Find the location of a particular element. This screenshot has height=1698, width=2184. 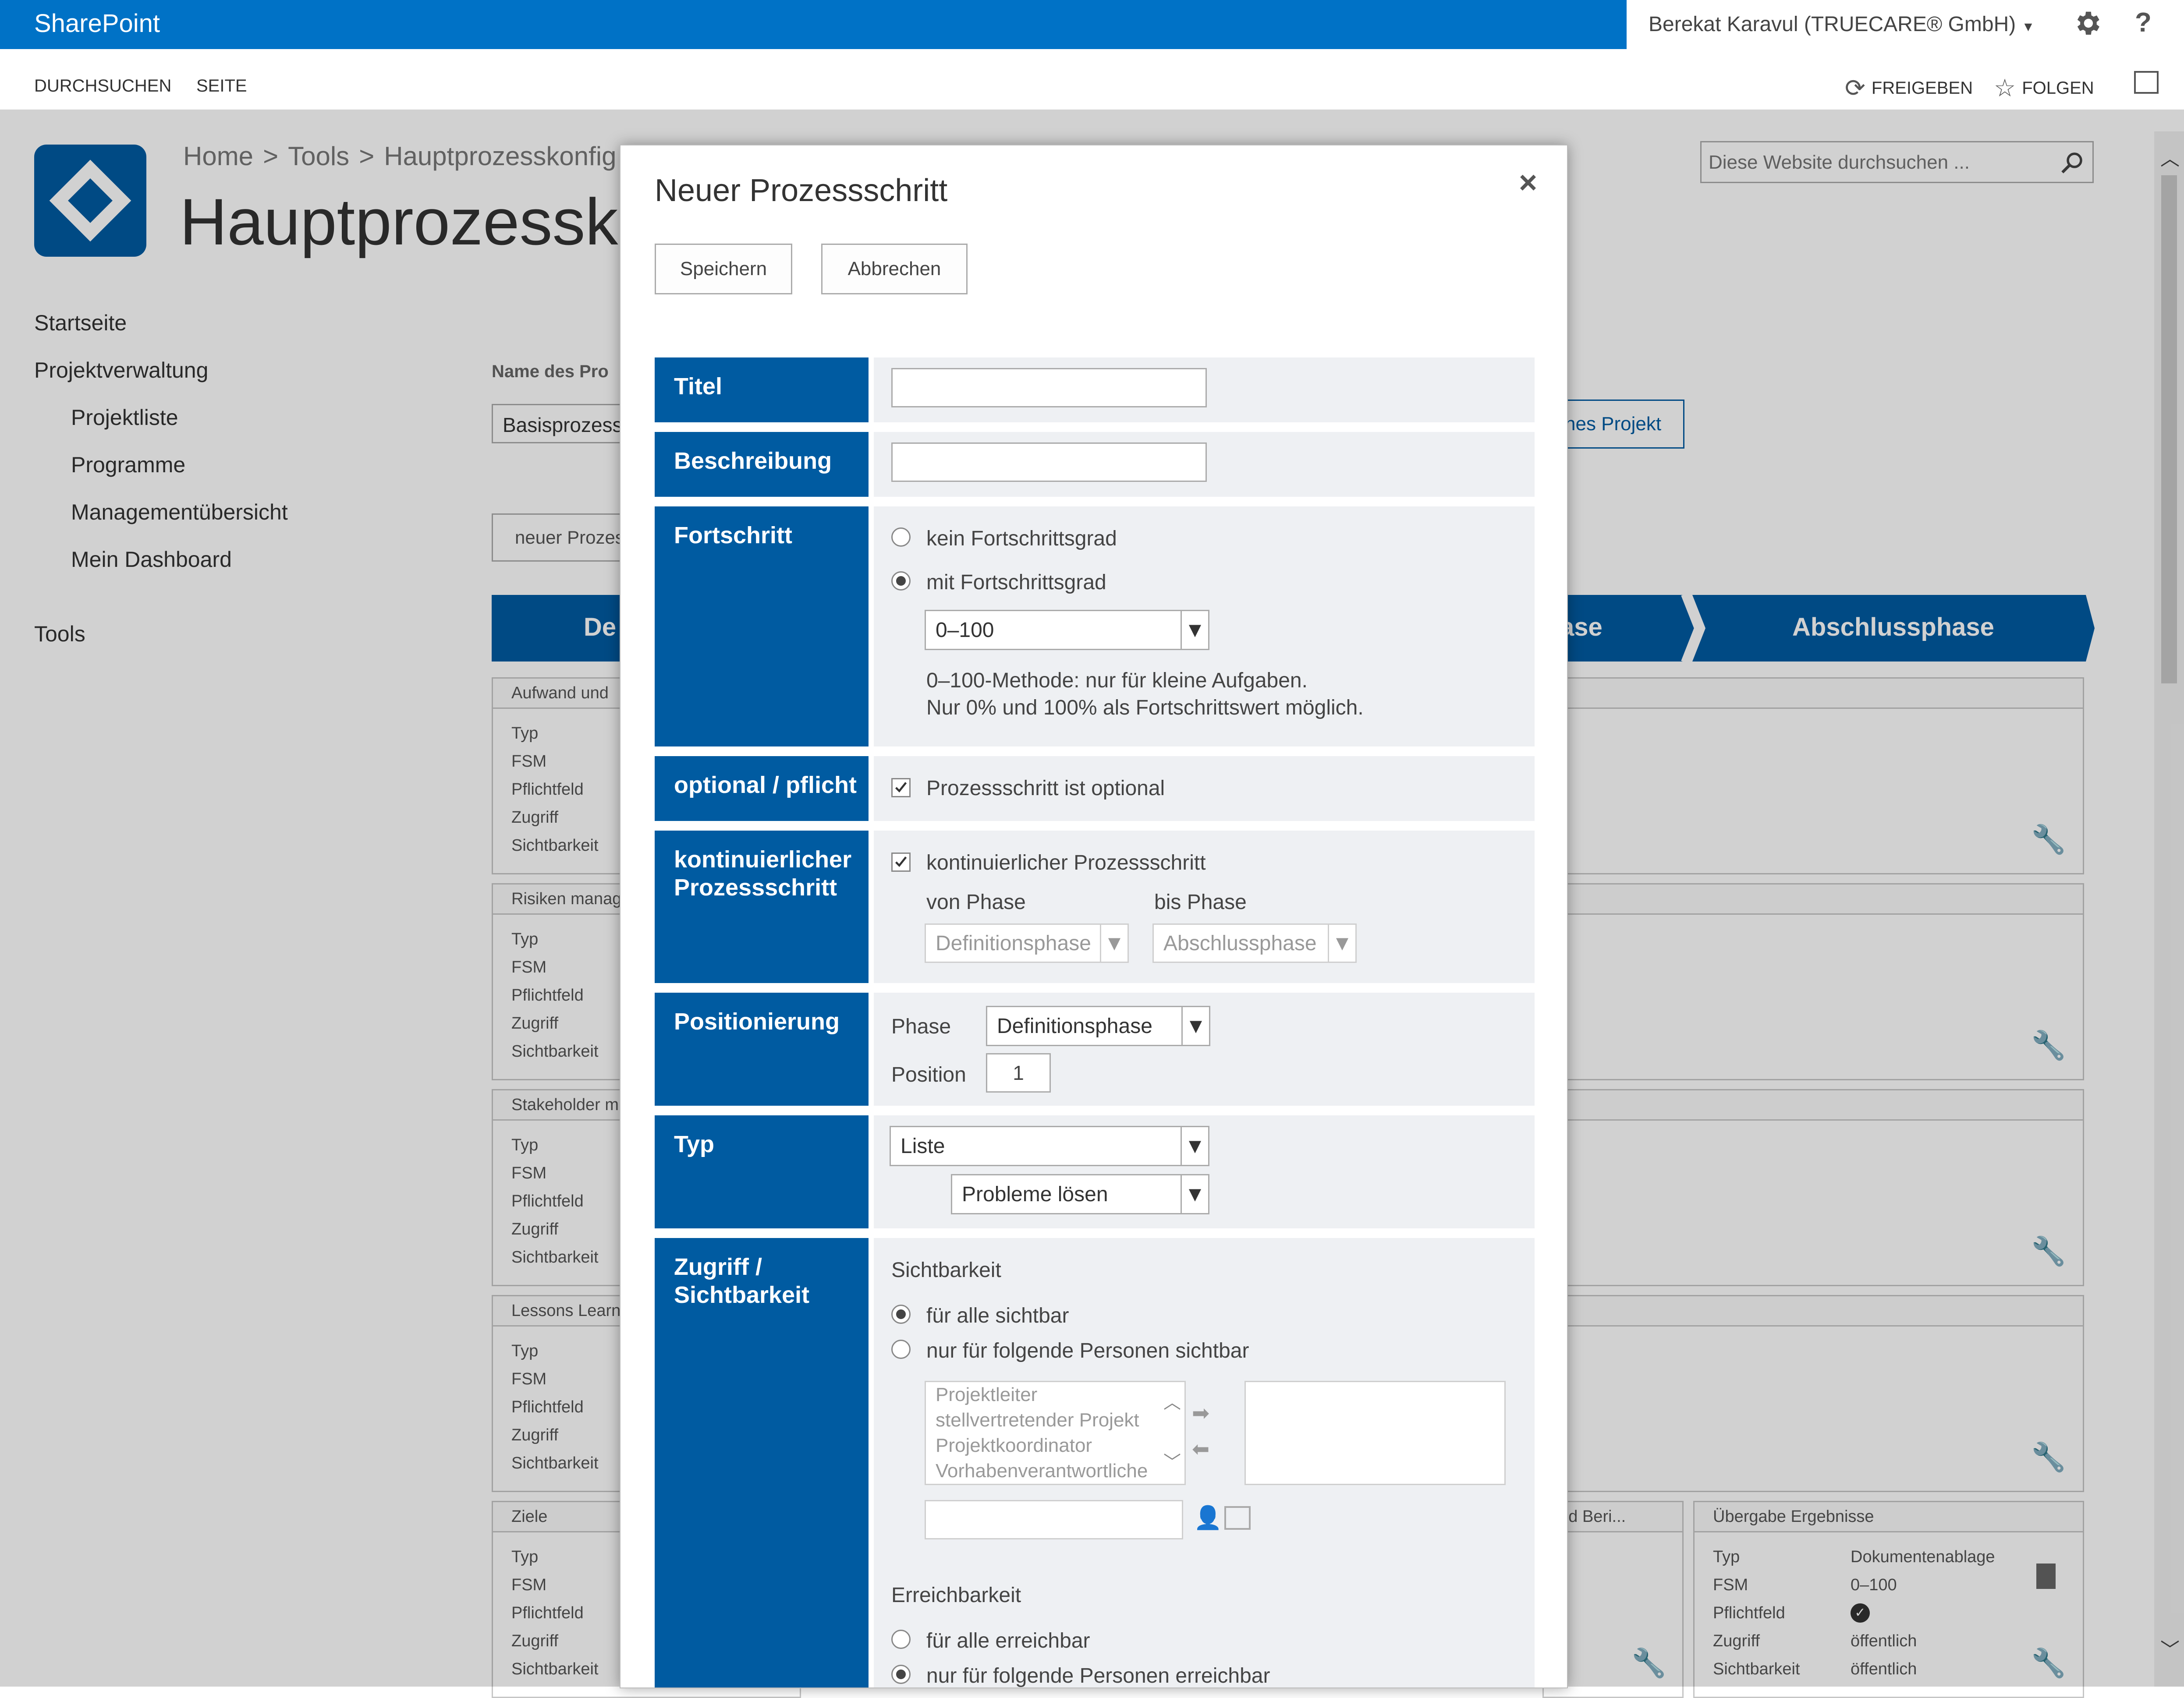

optional-checkbox is located at coordinates (901, 787).